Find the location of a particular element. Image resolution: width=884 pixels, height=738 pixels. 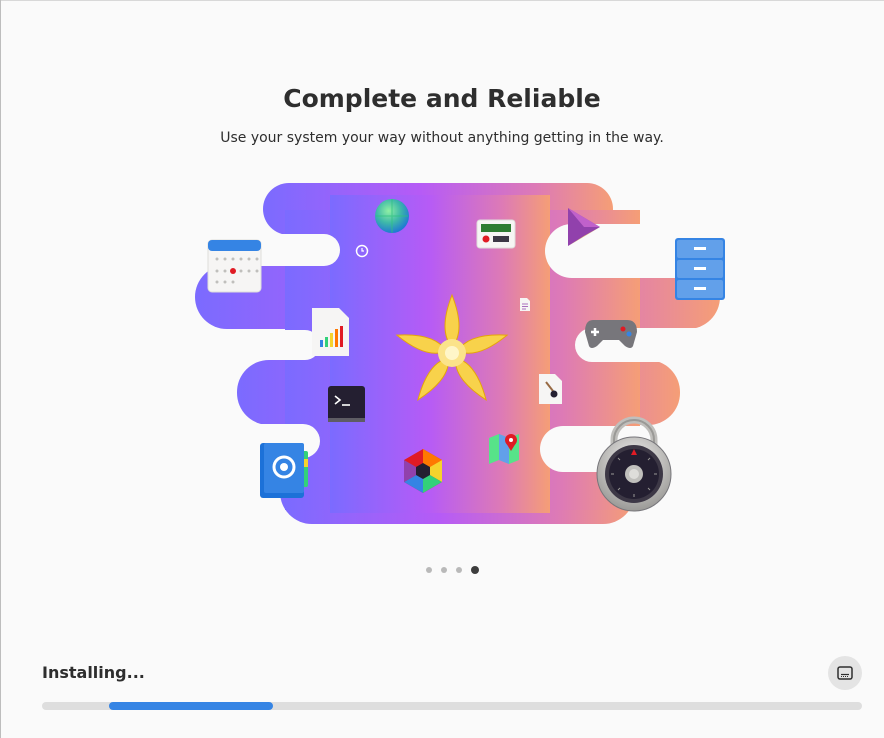

text-document-icon is located at coordinates (525, 304).